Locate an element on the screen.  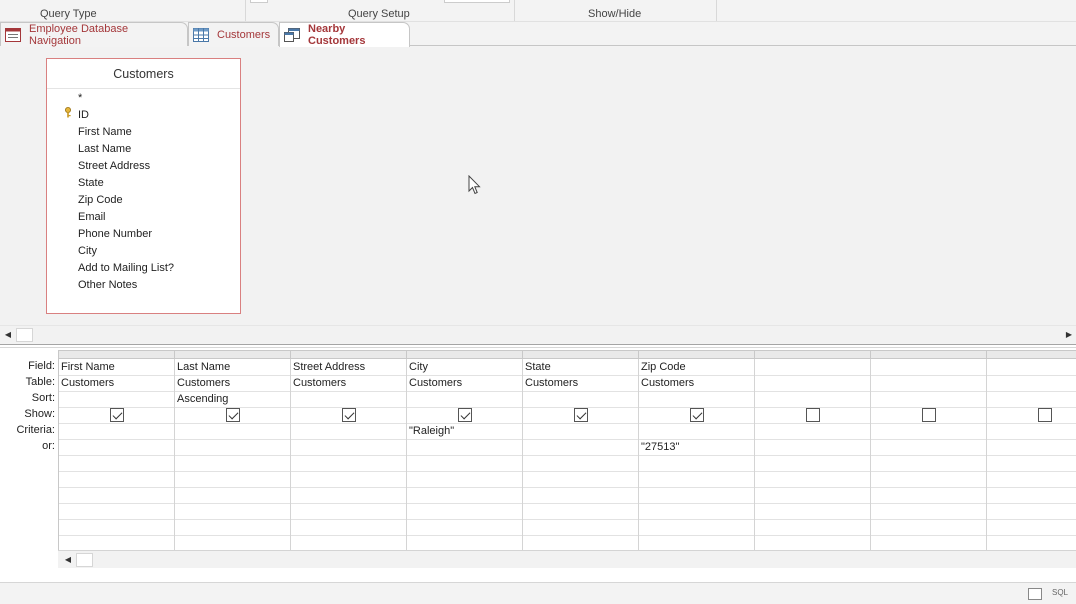
field-list-item-phone-number: Phone Number is located at coordinates (115, 234).